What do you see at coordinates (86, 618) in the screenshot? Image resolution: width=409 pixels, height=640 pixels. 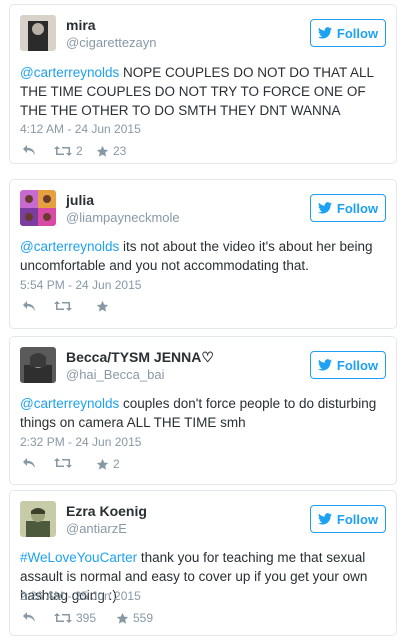 I see `retweet-count: 395` at bounding box center [86, 618].